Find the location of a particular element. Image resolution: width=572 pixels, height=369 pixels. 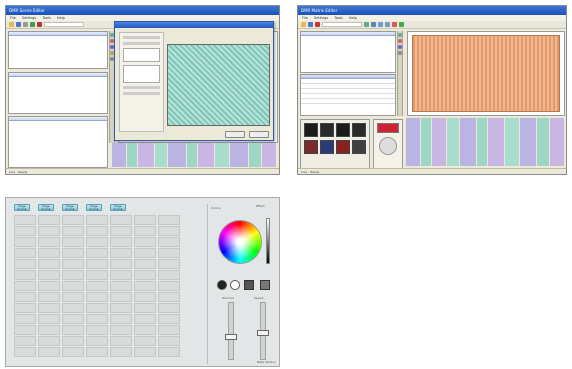

color-wheel is located at coordinates (240, 242).